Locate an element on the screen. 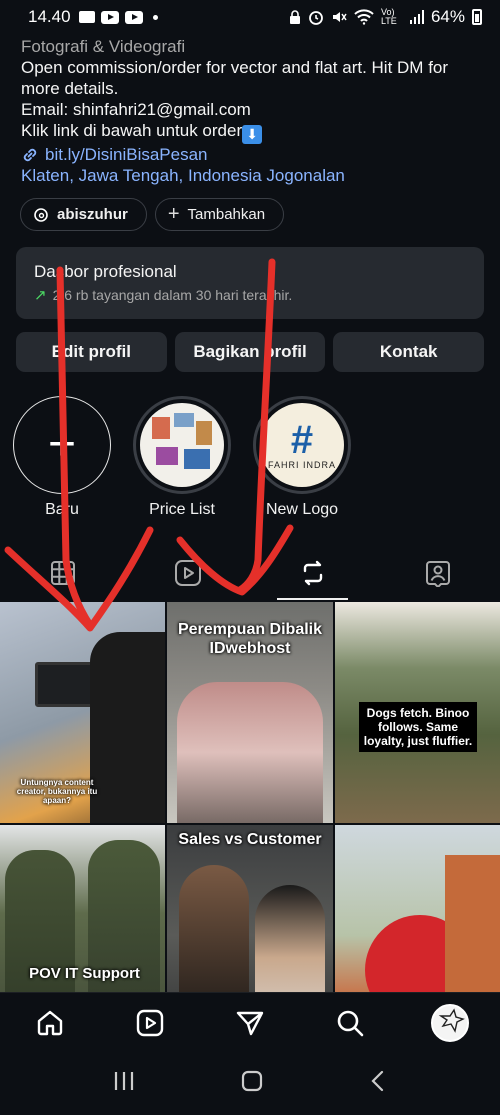 Image resolution: width=500 pixels, height=1115 pixels. new-highlight-ring: + is located at coordinates (62, 445).